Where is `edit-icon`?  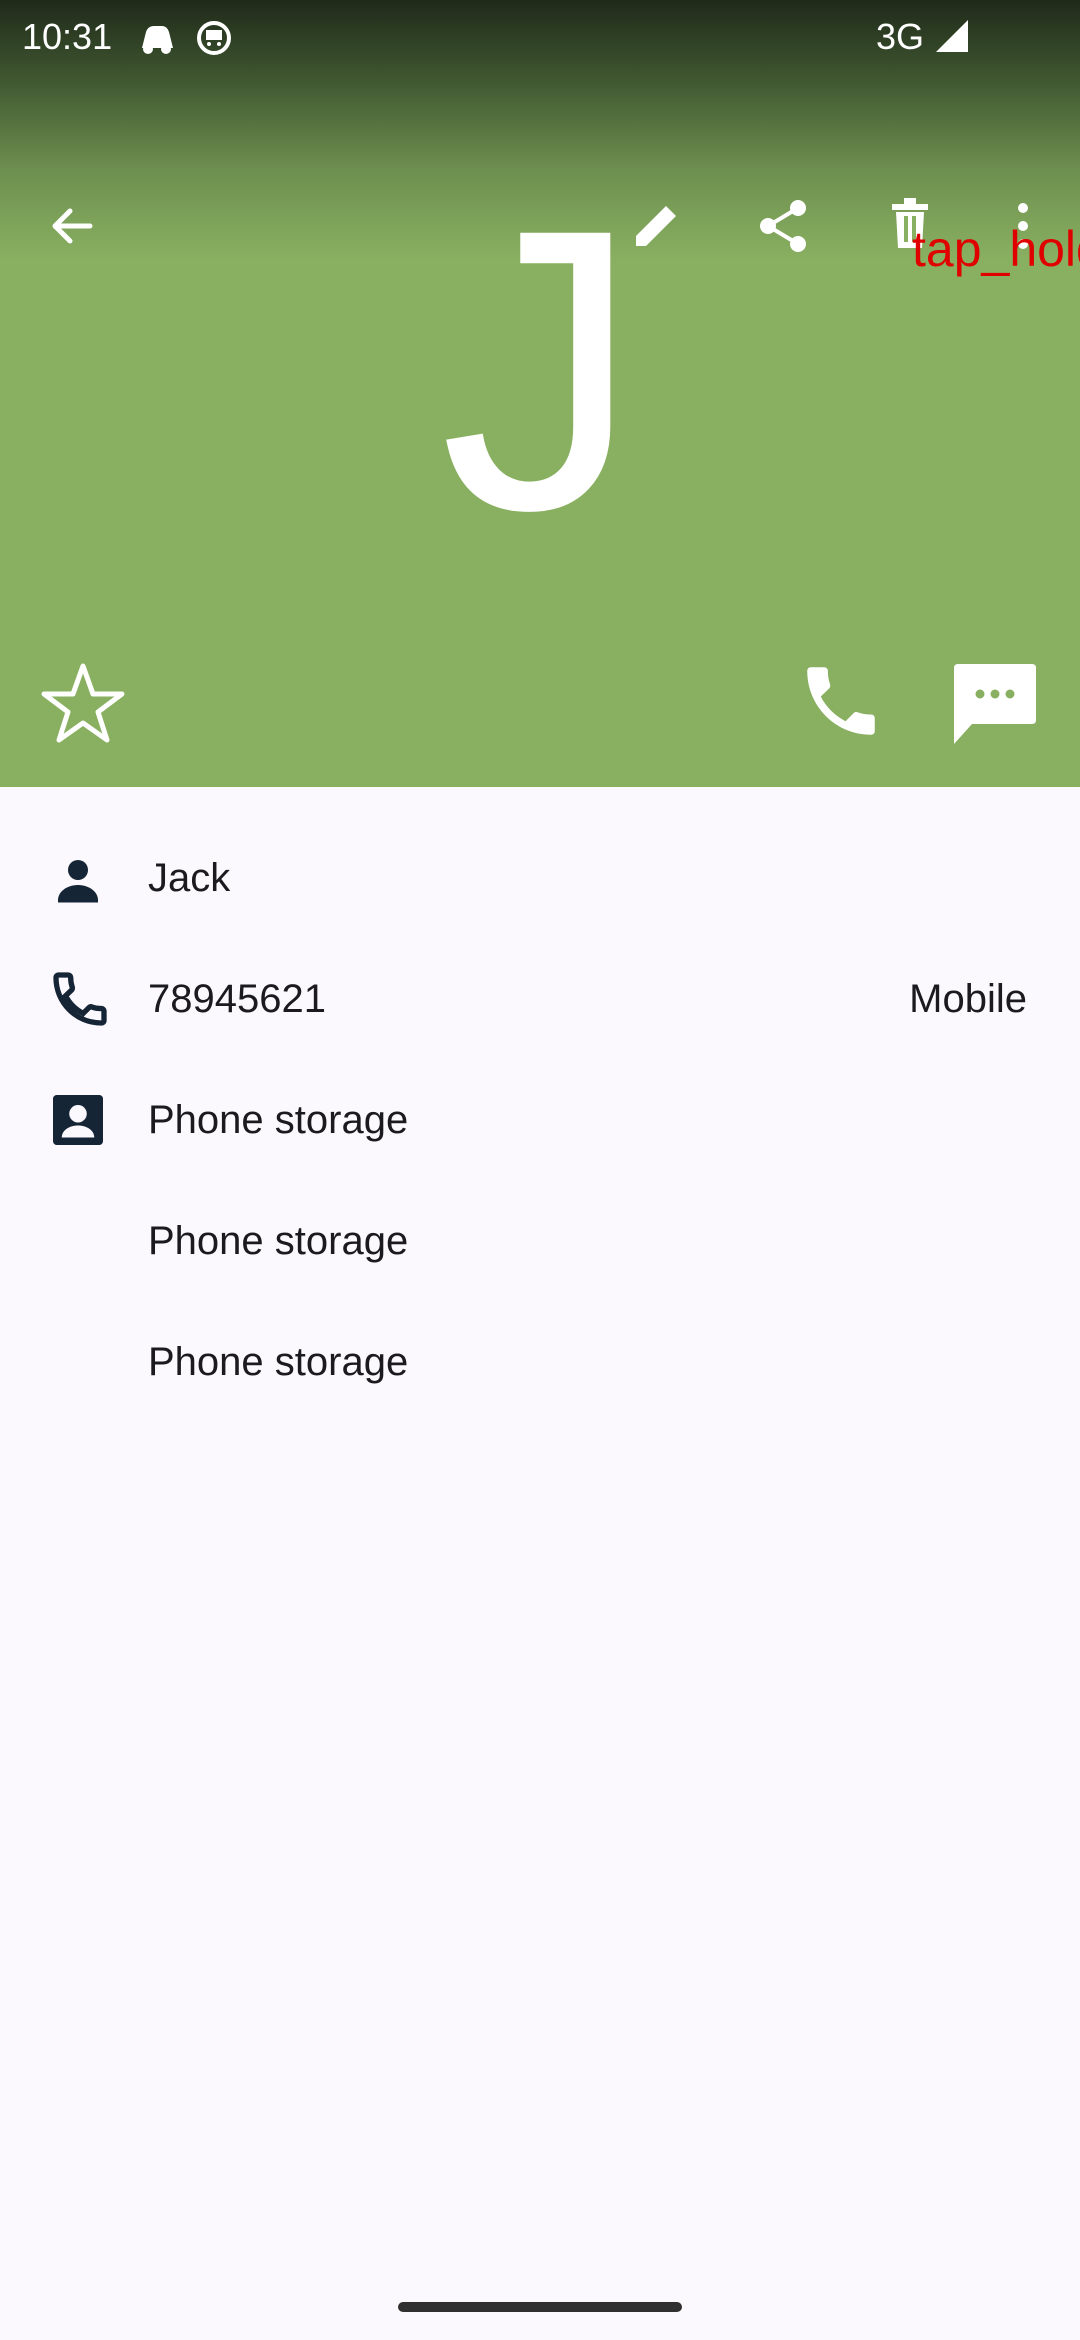 edit-icon is located at coordinates (656, 226).